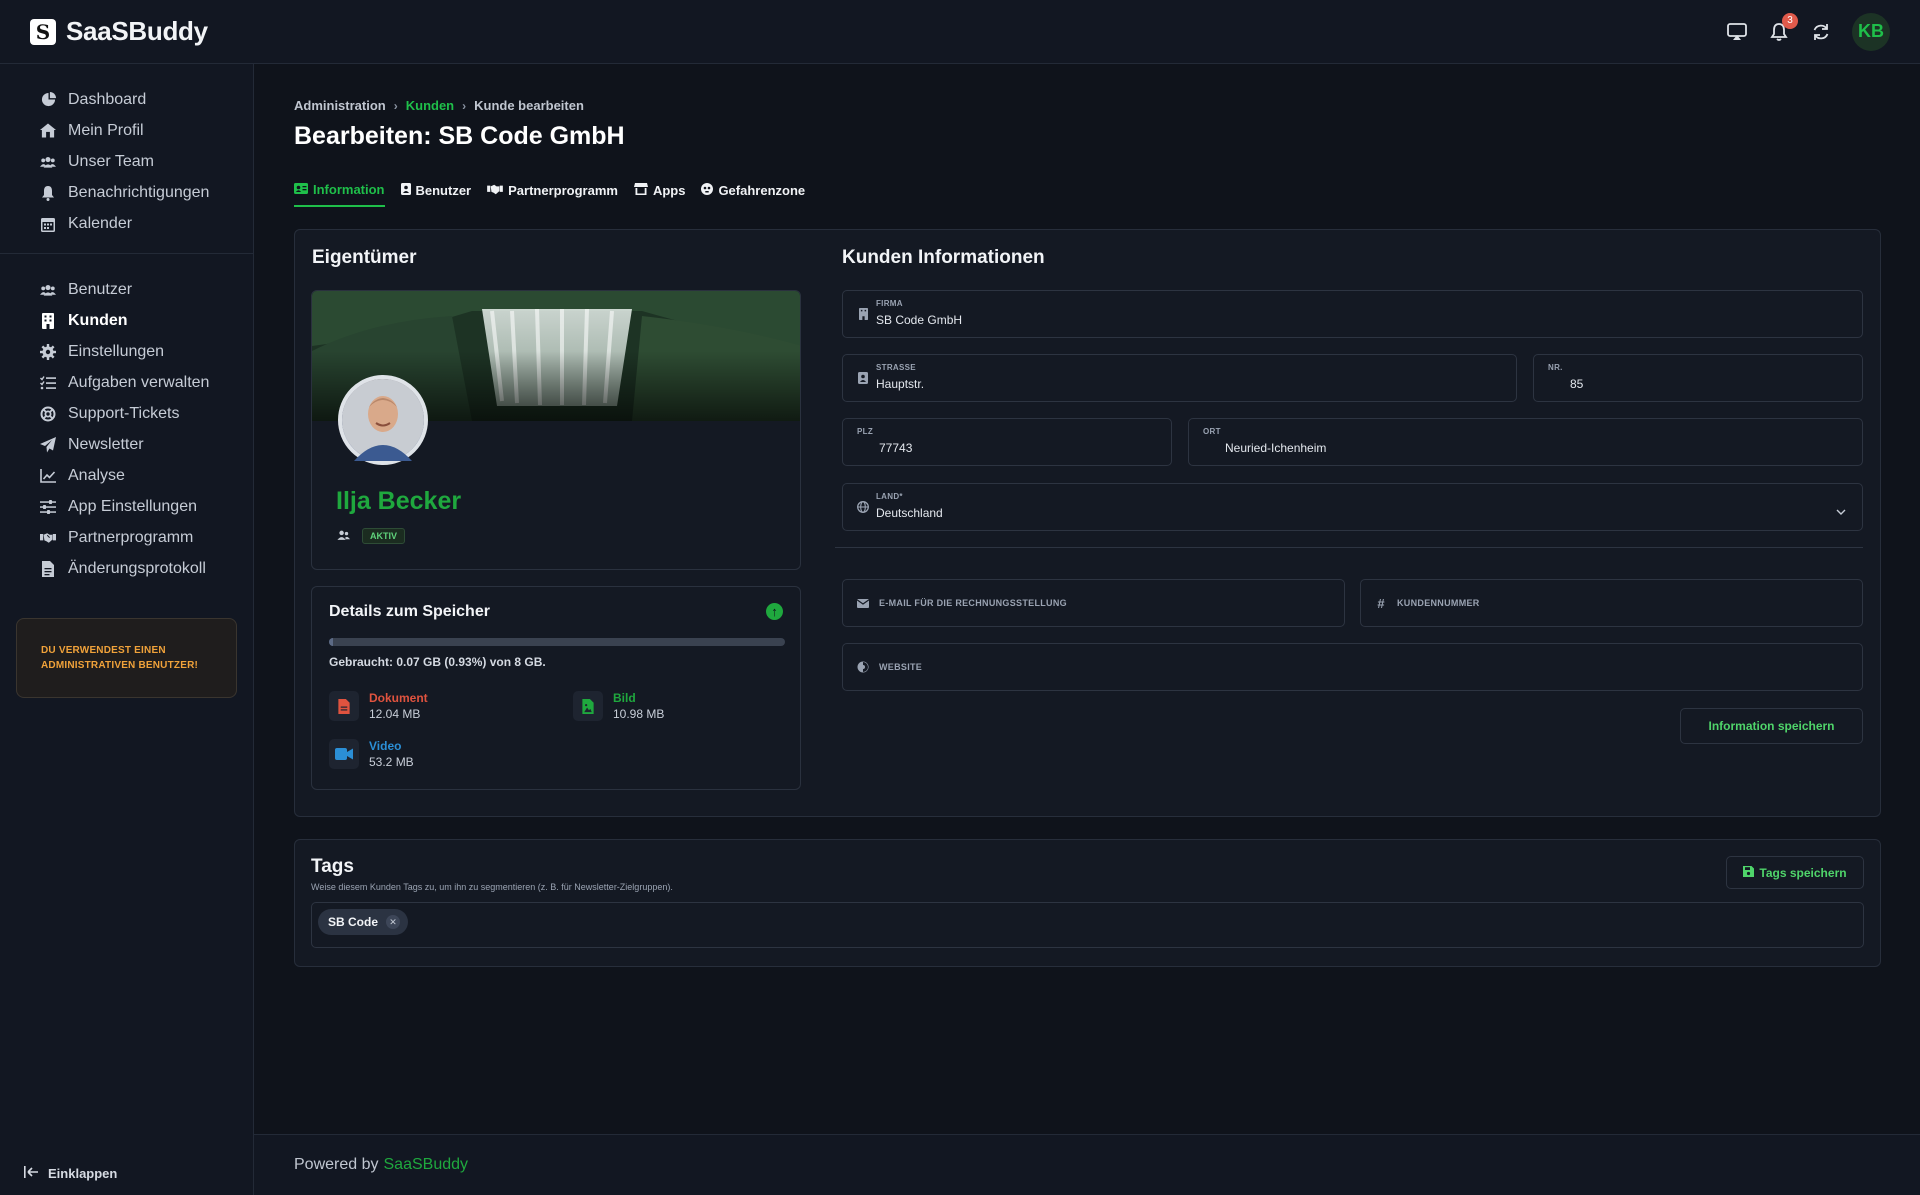 The image size is (1920, 1195). What do you see at coordinates (344, 754) in the screenshot?
I see `video-icon` at bounding box center [344, 754].